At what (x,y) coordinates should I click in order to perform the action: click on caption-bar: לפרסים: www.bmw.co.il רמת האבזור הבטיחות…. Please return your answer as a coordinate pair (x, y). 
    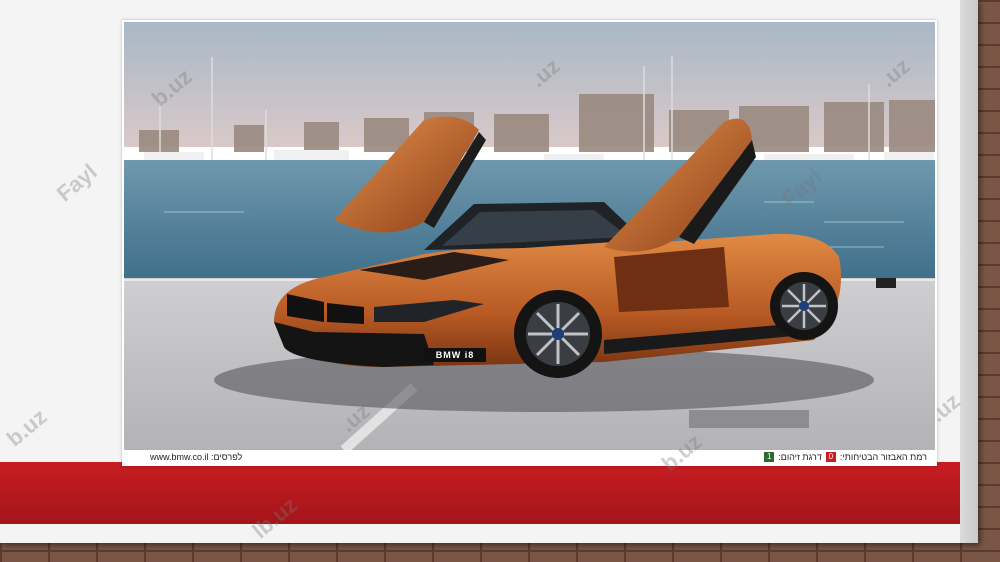
    Looking at the image, I should click on (529, 457).